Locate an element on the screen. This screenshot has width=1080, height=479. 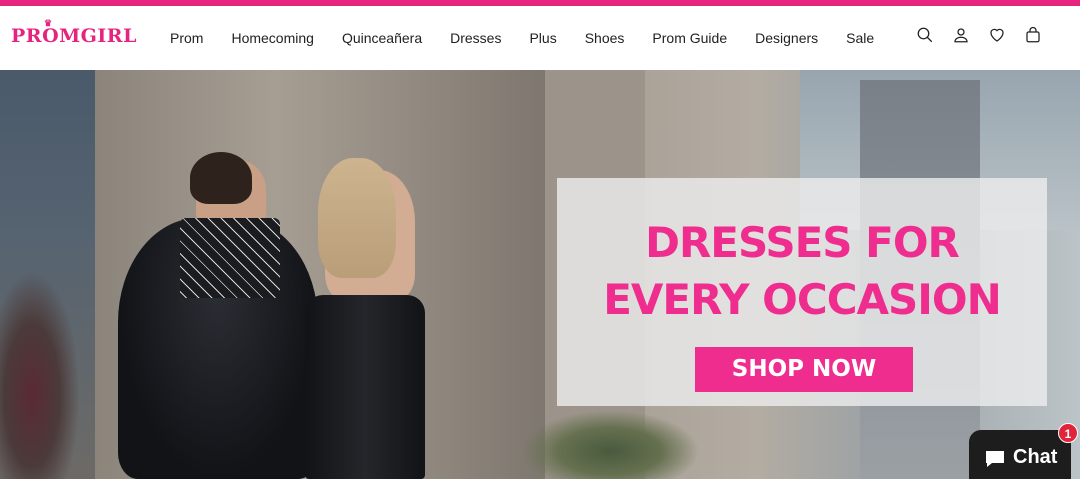
model-1-hair is located at coordinates (221, 178).